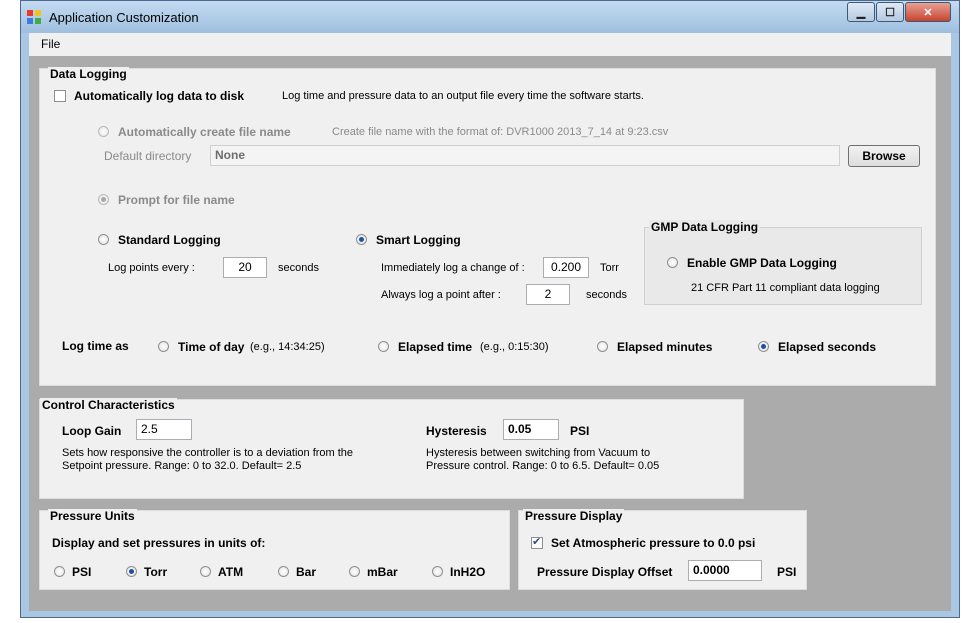 The width and height of the screenshot is (964, 623). What do you see at coordinates (453, 268) in the screenshot?
I see `immediate-log-label: Immediately log a change of :` at bounding box center [453, 268].